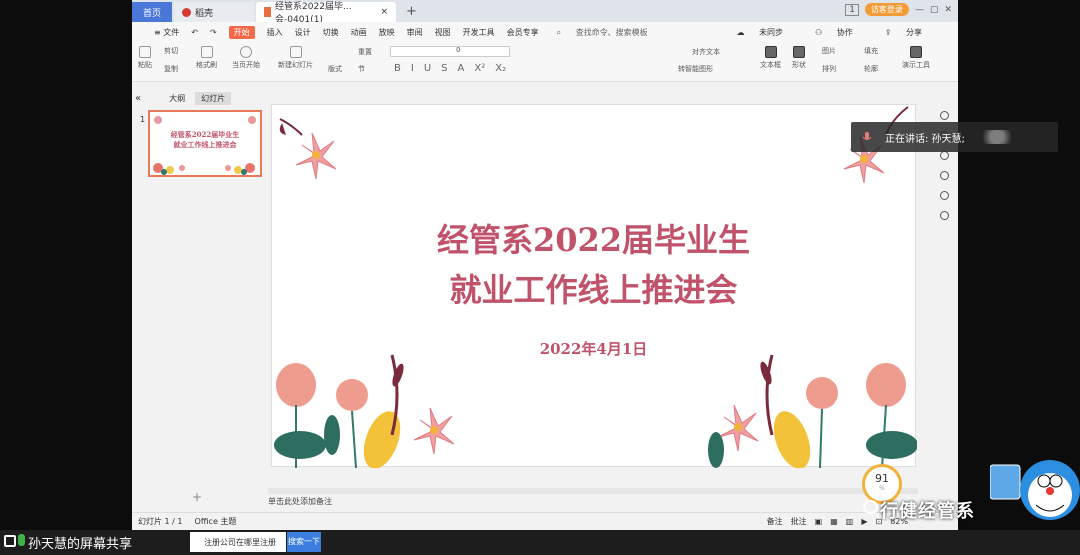 Image resolution: width=1080 pixels, height=555 pixels. I want to click on underline-icon: U, so click(427, 68).